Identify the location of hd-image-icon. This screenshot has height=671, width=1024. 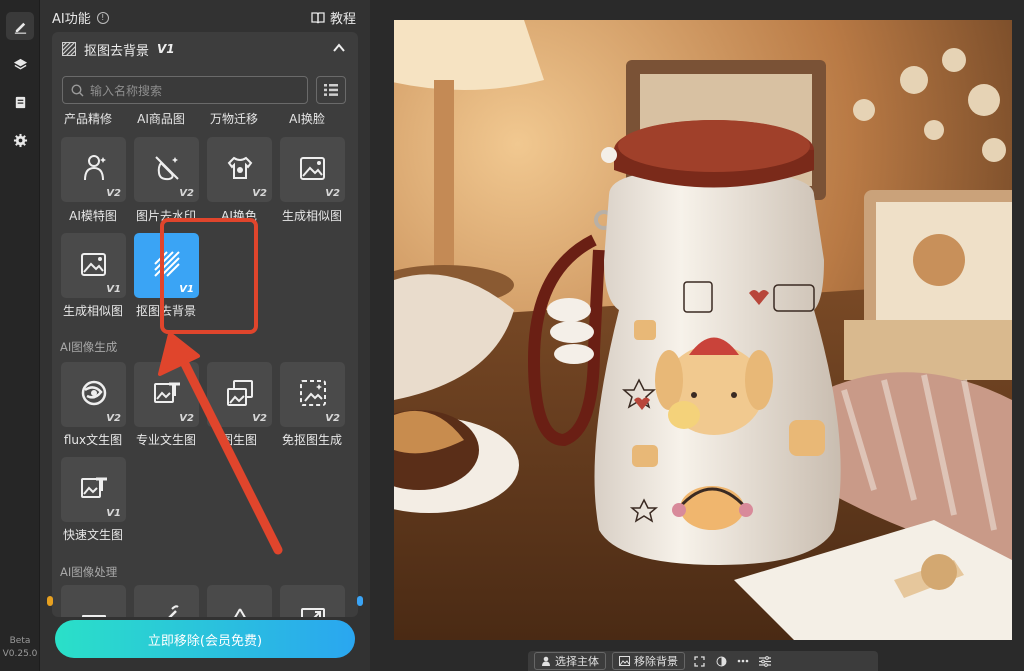
(94, 616).